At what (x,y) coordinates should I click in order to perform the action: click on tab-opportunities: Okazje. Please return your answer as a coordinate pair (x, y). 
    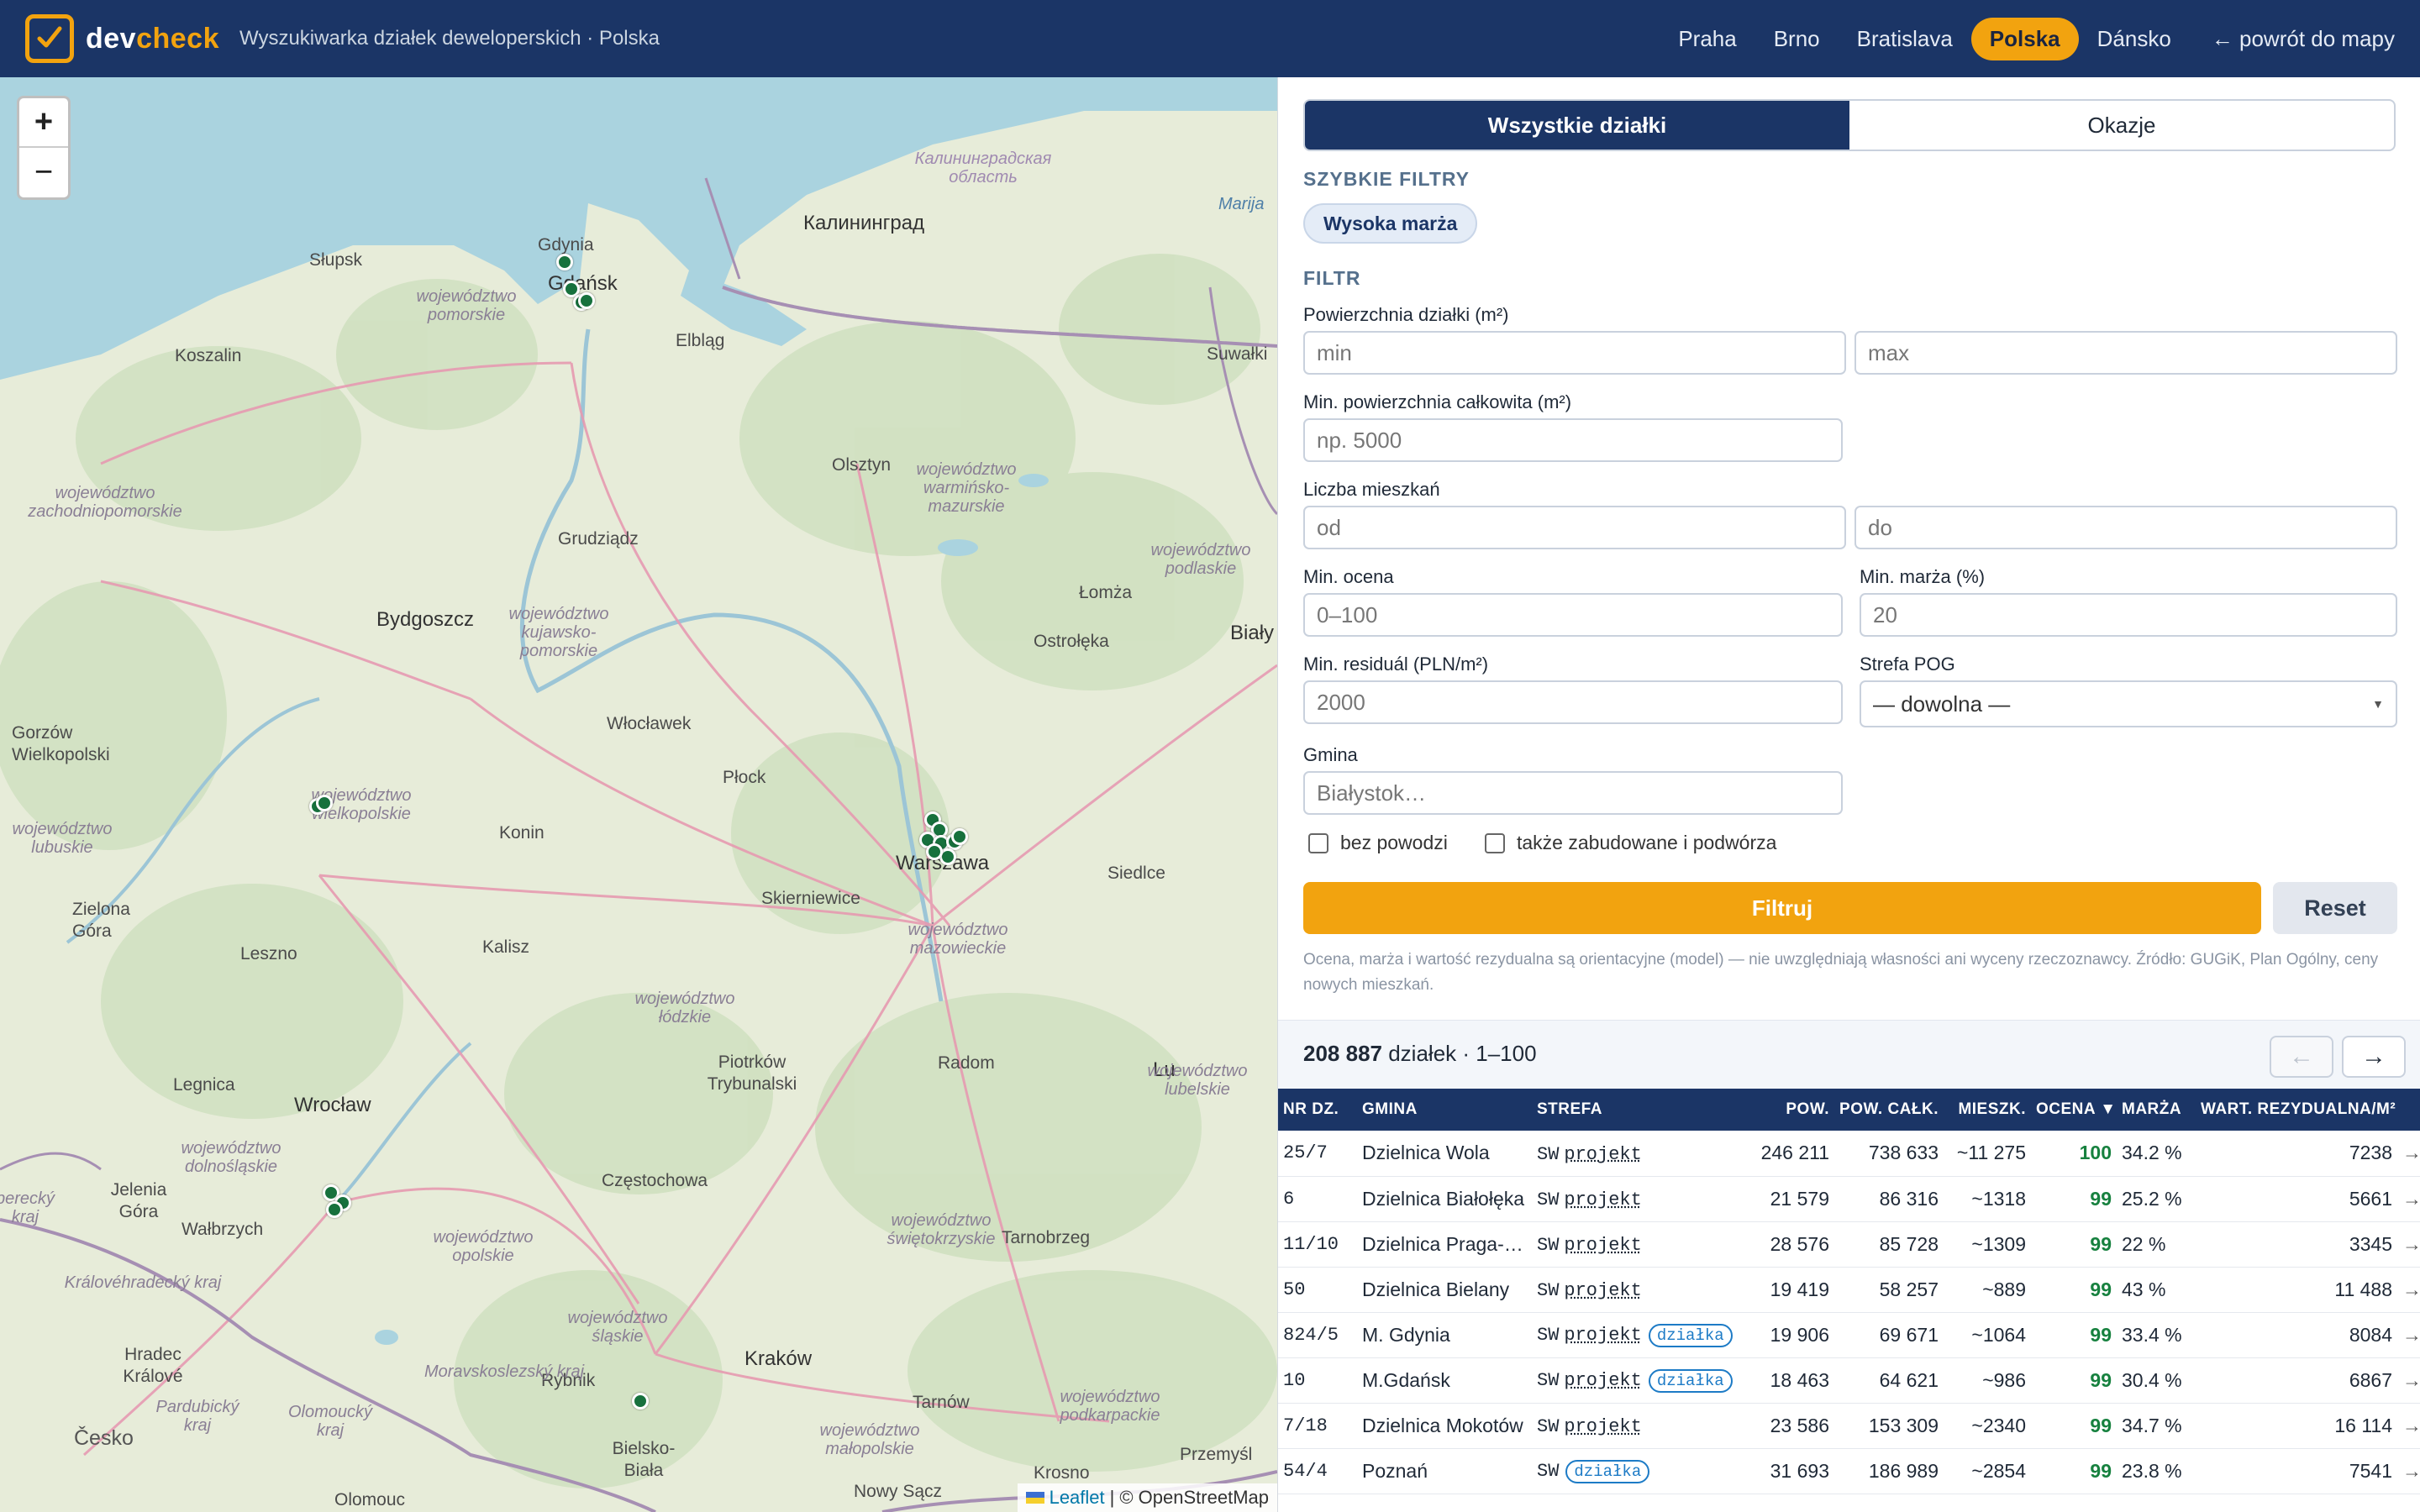
    Looking at the image, I should click on (2121, 125).